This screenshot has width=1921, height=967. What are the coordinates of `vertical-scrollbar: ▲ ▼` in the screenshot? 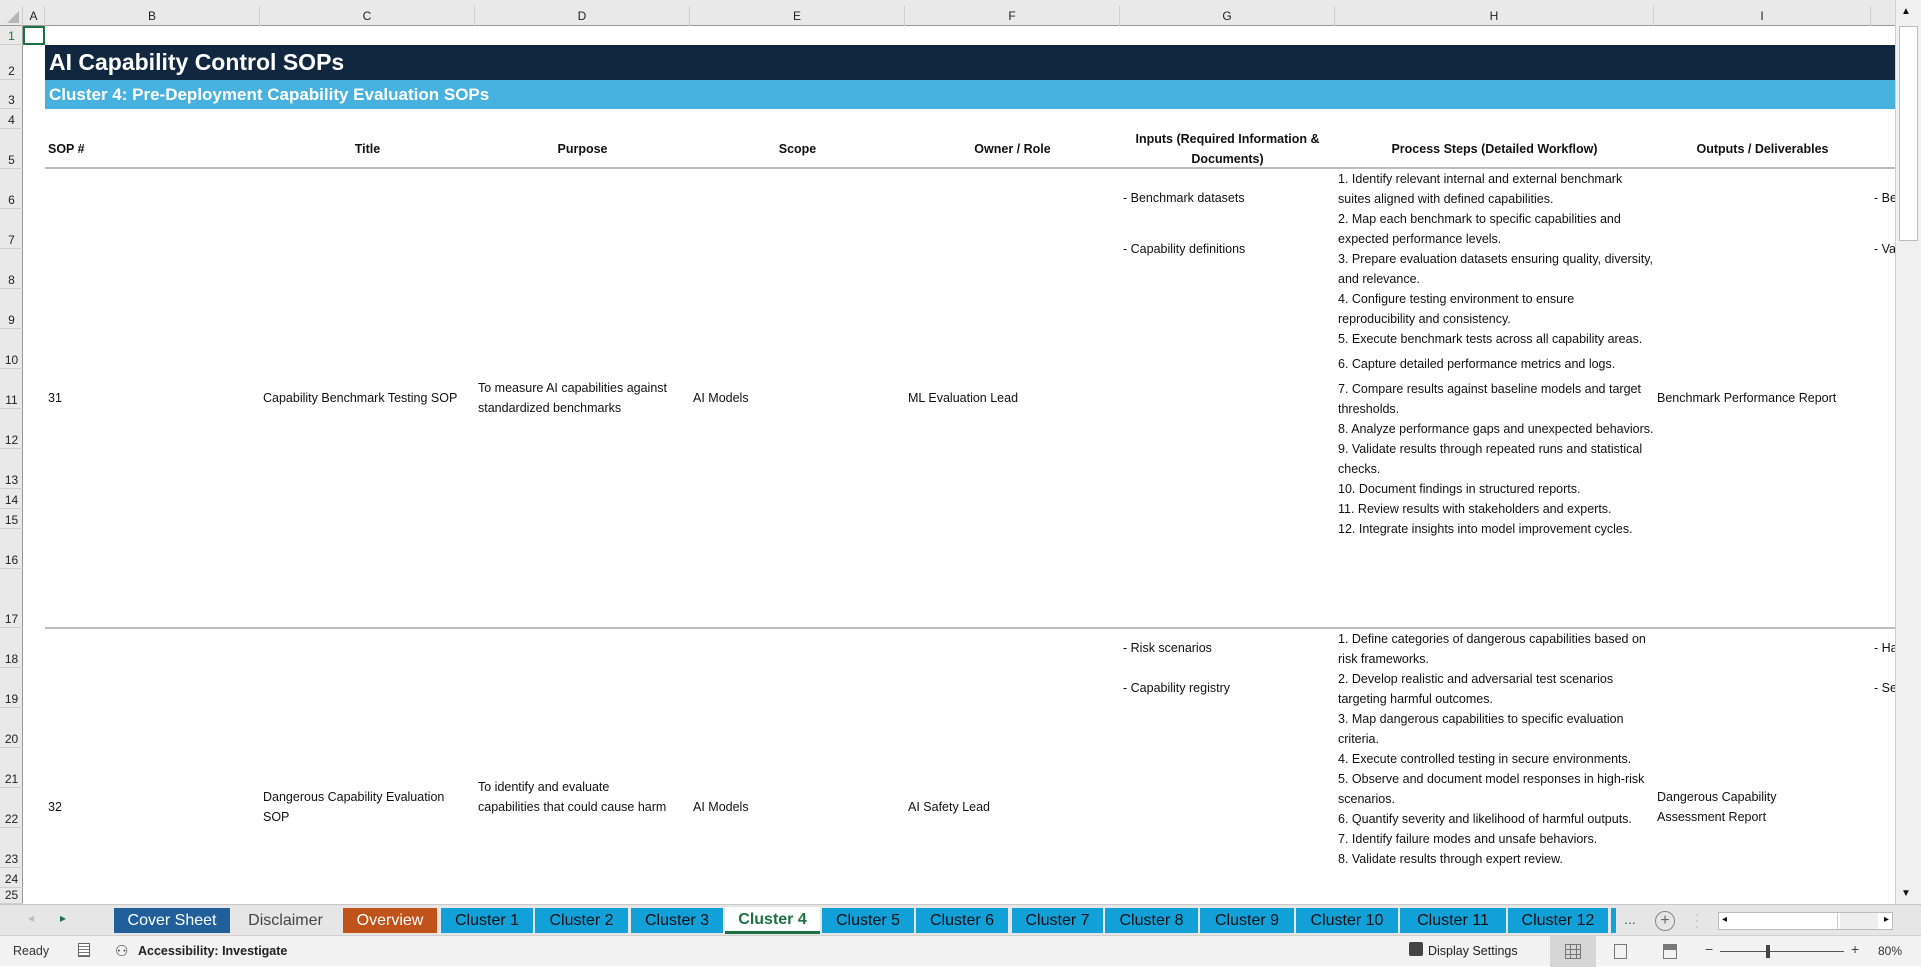 It's located at (1908, 452).